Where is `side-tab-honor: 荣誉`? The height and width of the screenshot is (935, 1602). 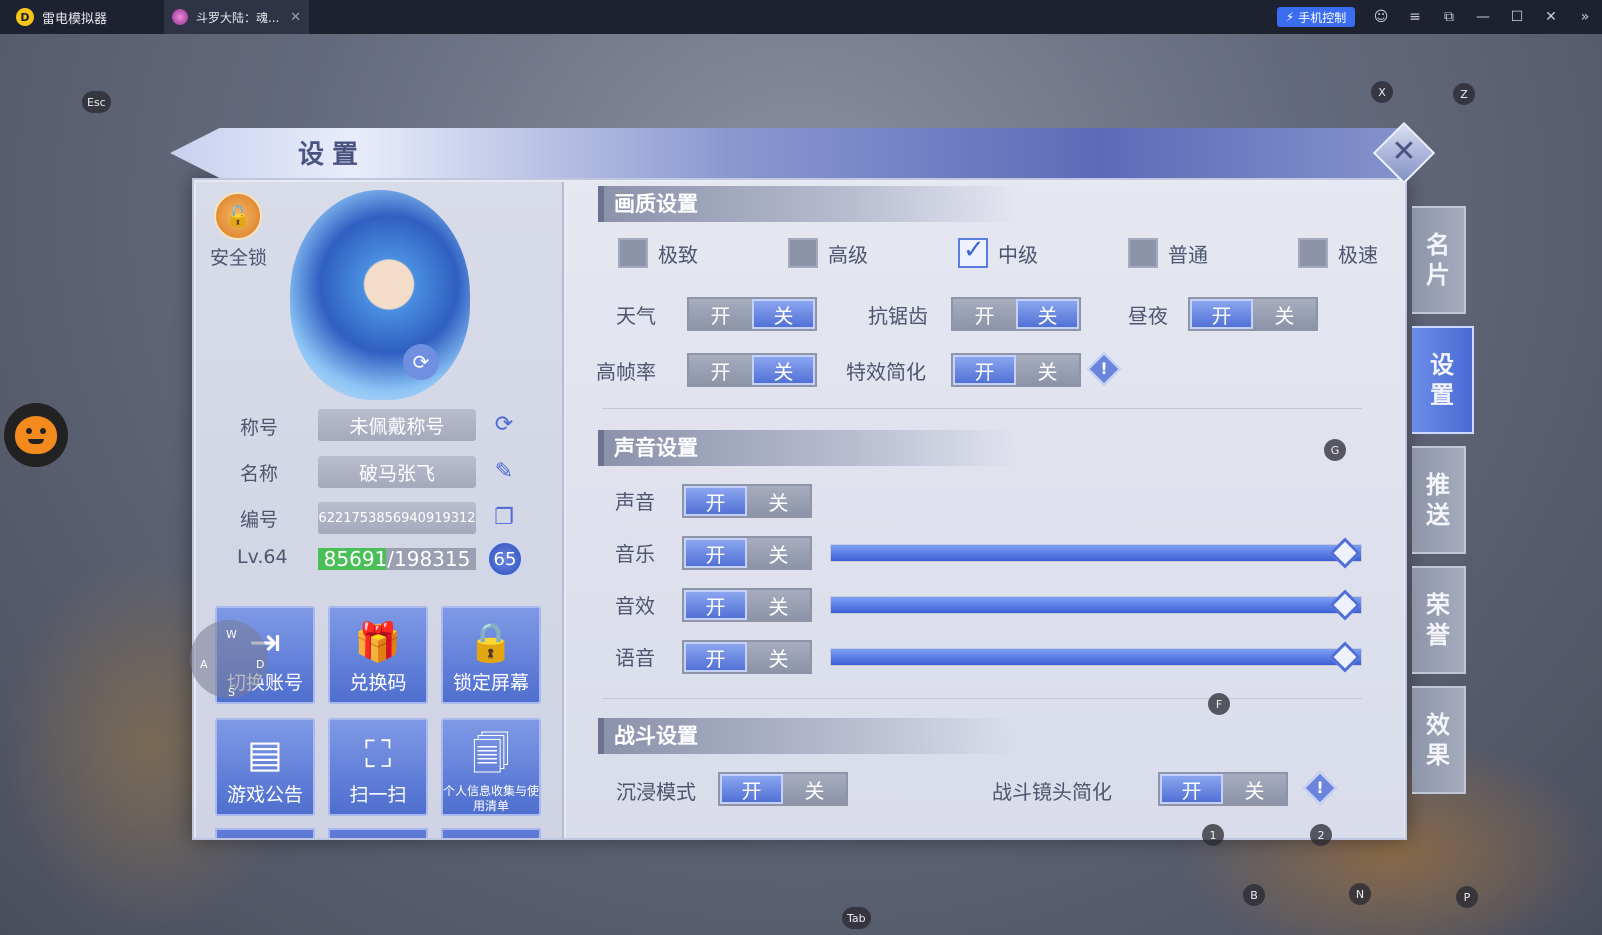
side-tab-honor: 荣誉 is located at coordinates (1439, 620).